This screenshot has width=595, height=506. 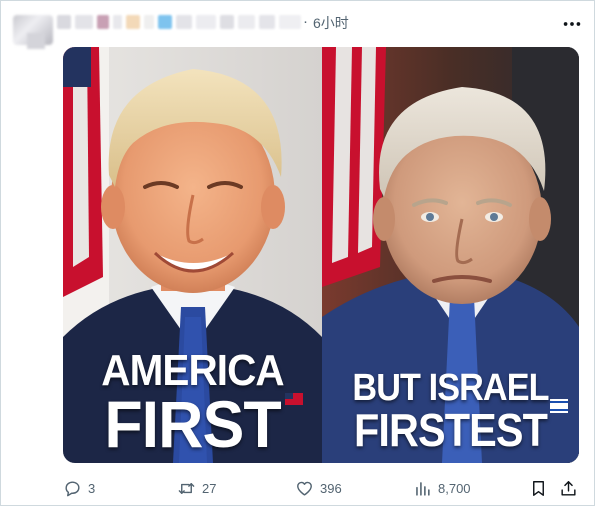 I want to click on more-horizontal-icon, so click(x=572, y=24).